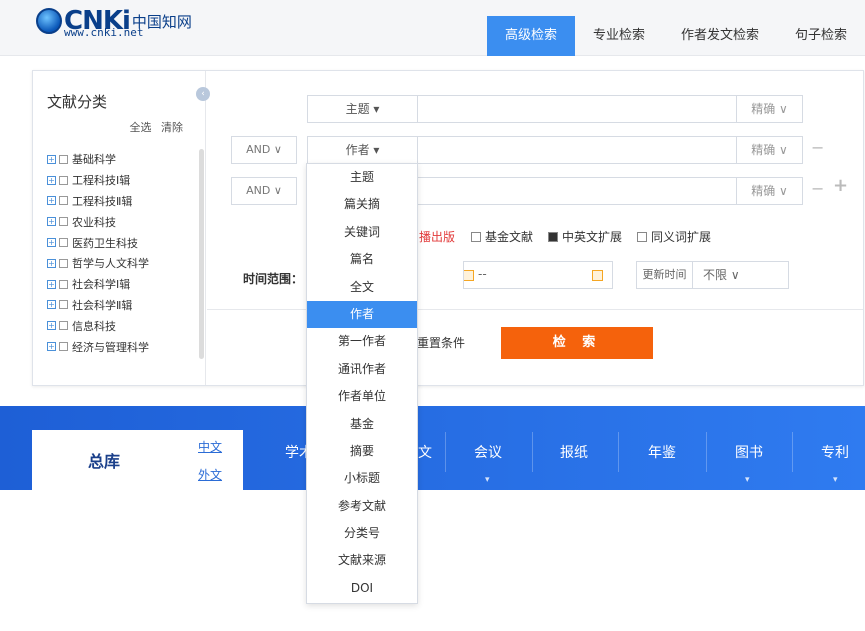 The width and height of the screenshot is (865, 631). I want to click on list-item: + 哲学与人文科学, so click(123, 263).